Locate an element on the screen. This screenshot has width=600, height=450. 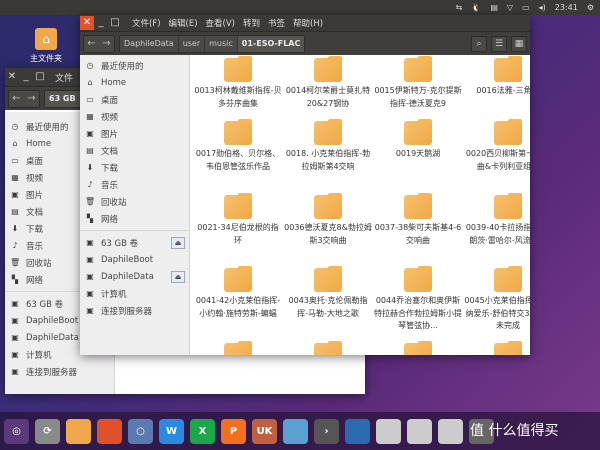
folder-name: 0021-34尼伯龙根的指环 is located at coordinates (238, 234).